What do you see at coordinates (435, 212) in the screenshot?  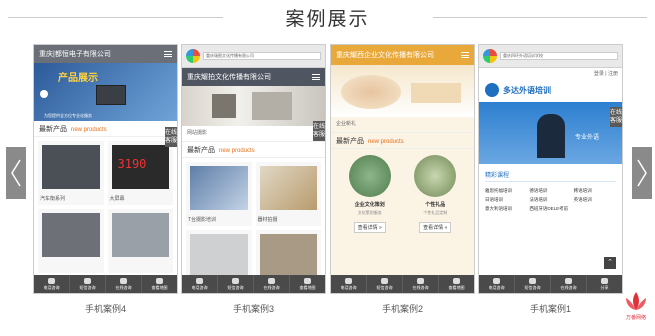 I see `feature-desc: 个性礼品定制` at bounding box center [435, 212].